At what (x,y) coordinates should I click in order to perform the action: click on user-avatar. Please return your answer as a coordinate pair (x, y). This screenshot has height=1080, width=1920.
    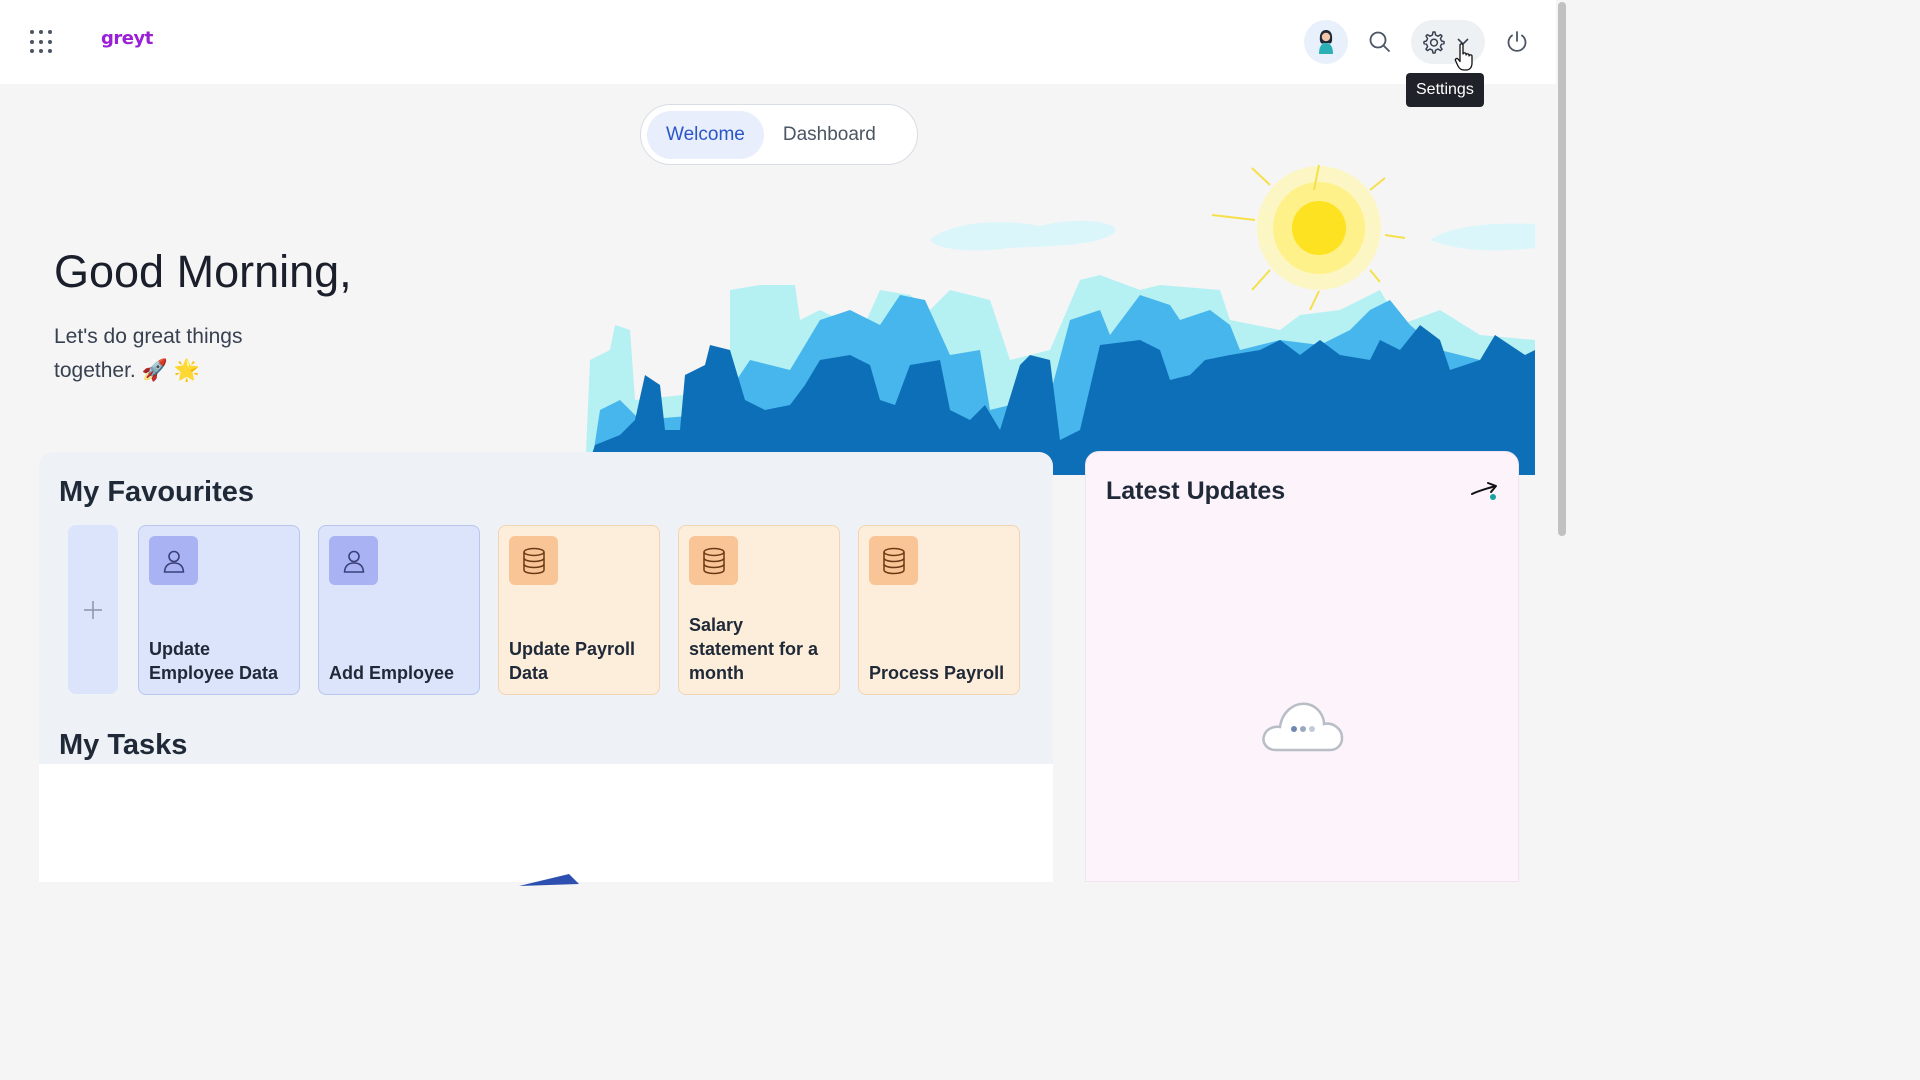
    Looking at the image, I should click on (1326, 42).